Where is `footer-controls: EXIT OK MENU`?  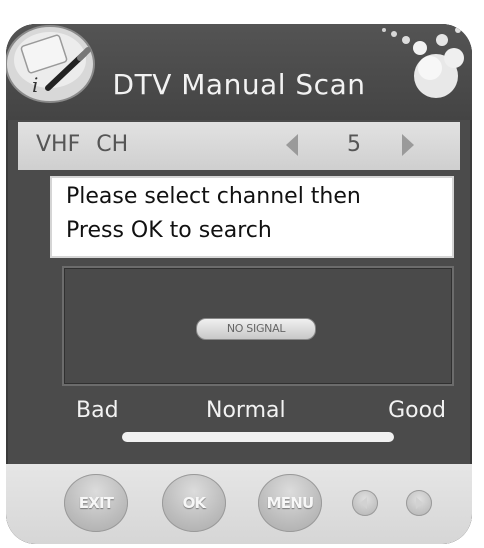 footer-controls: EXIT OK MENU is located at coordinates (239, 504).